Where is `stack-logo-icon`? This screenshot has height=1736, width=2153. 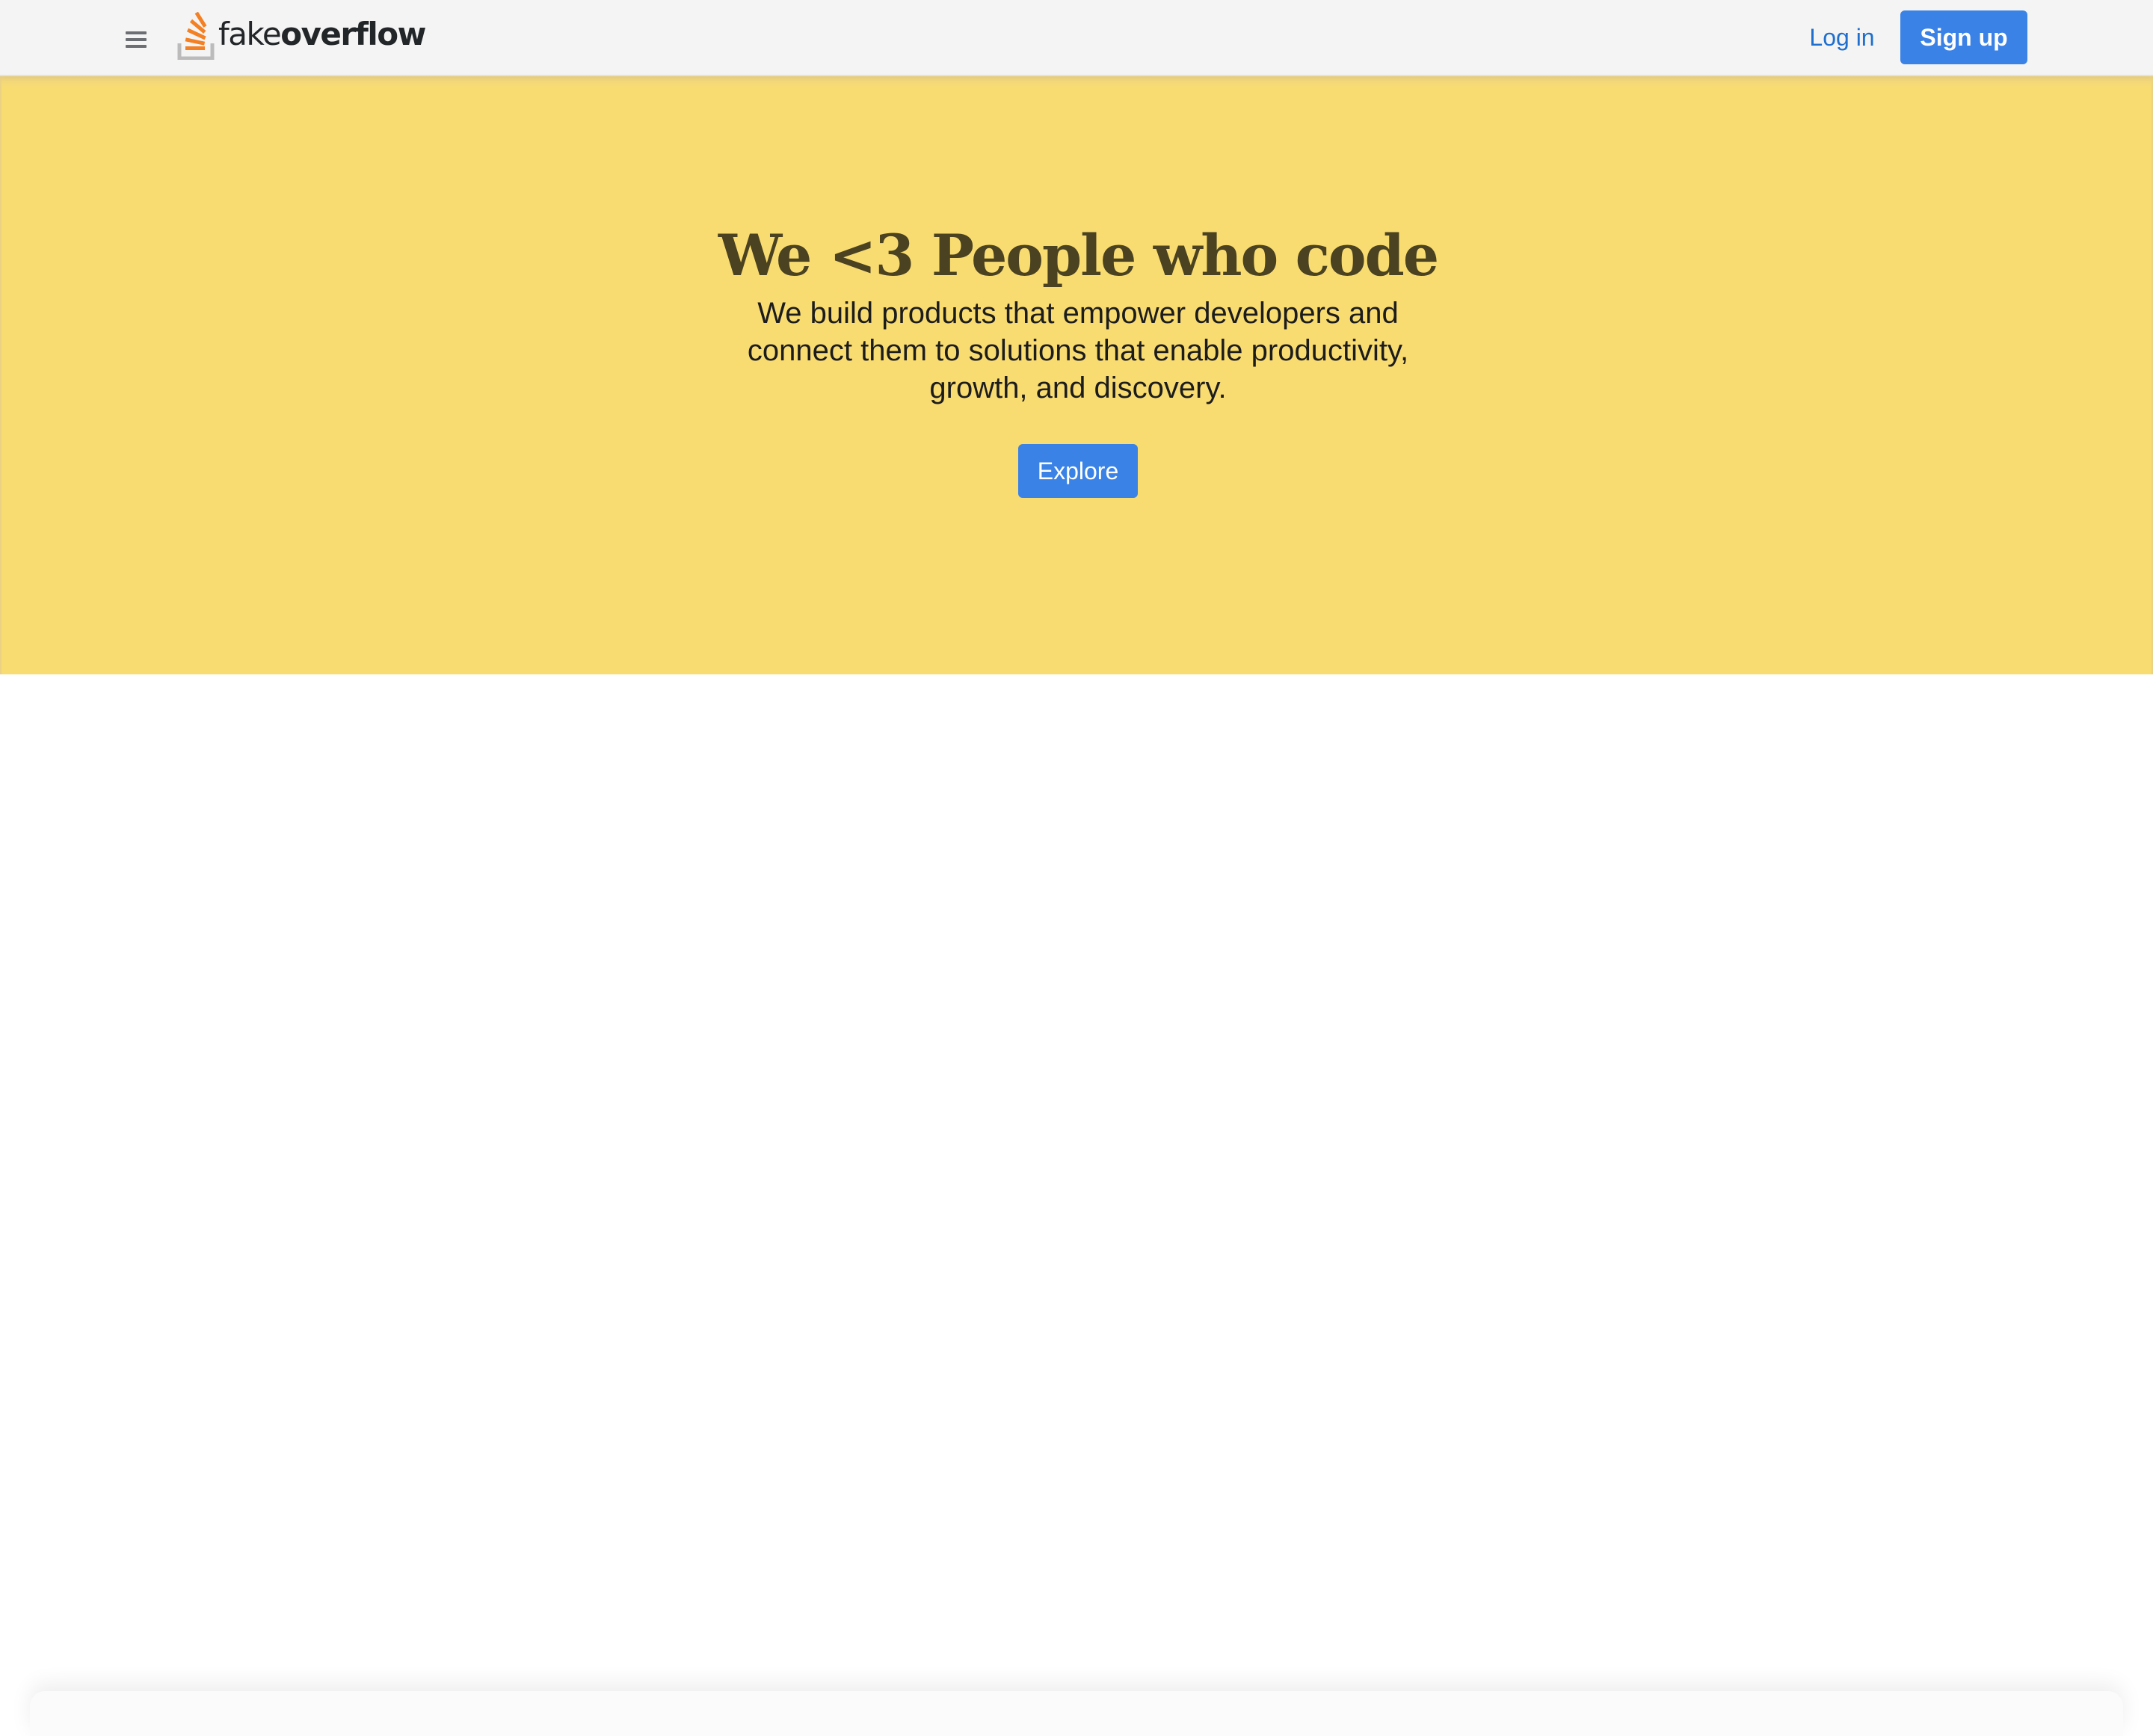
stack-logo-icon is located at coordinates (196, 36).